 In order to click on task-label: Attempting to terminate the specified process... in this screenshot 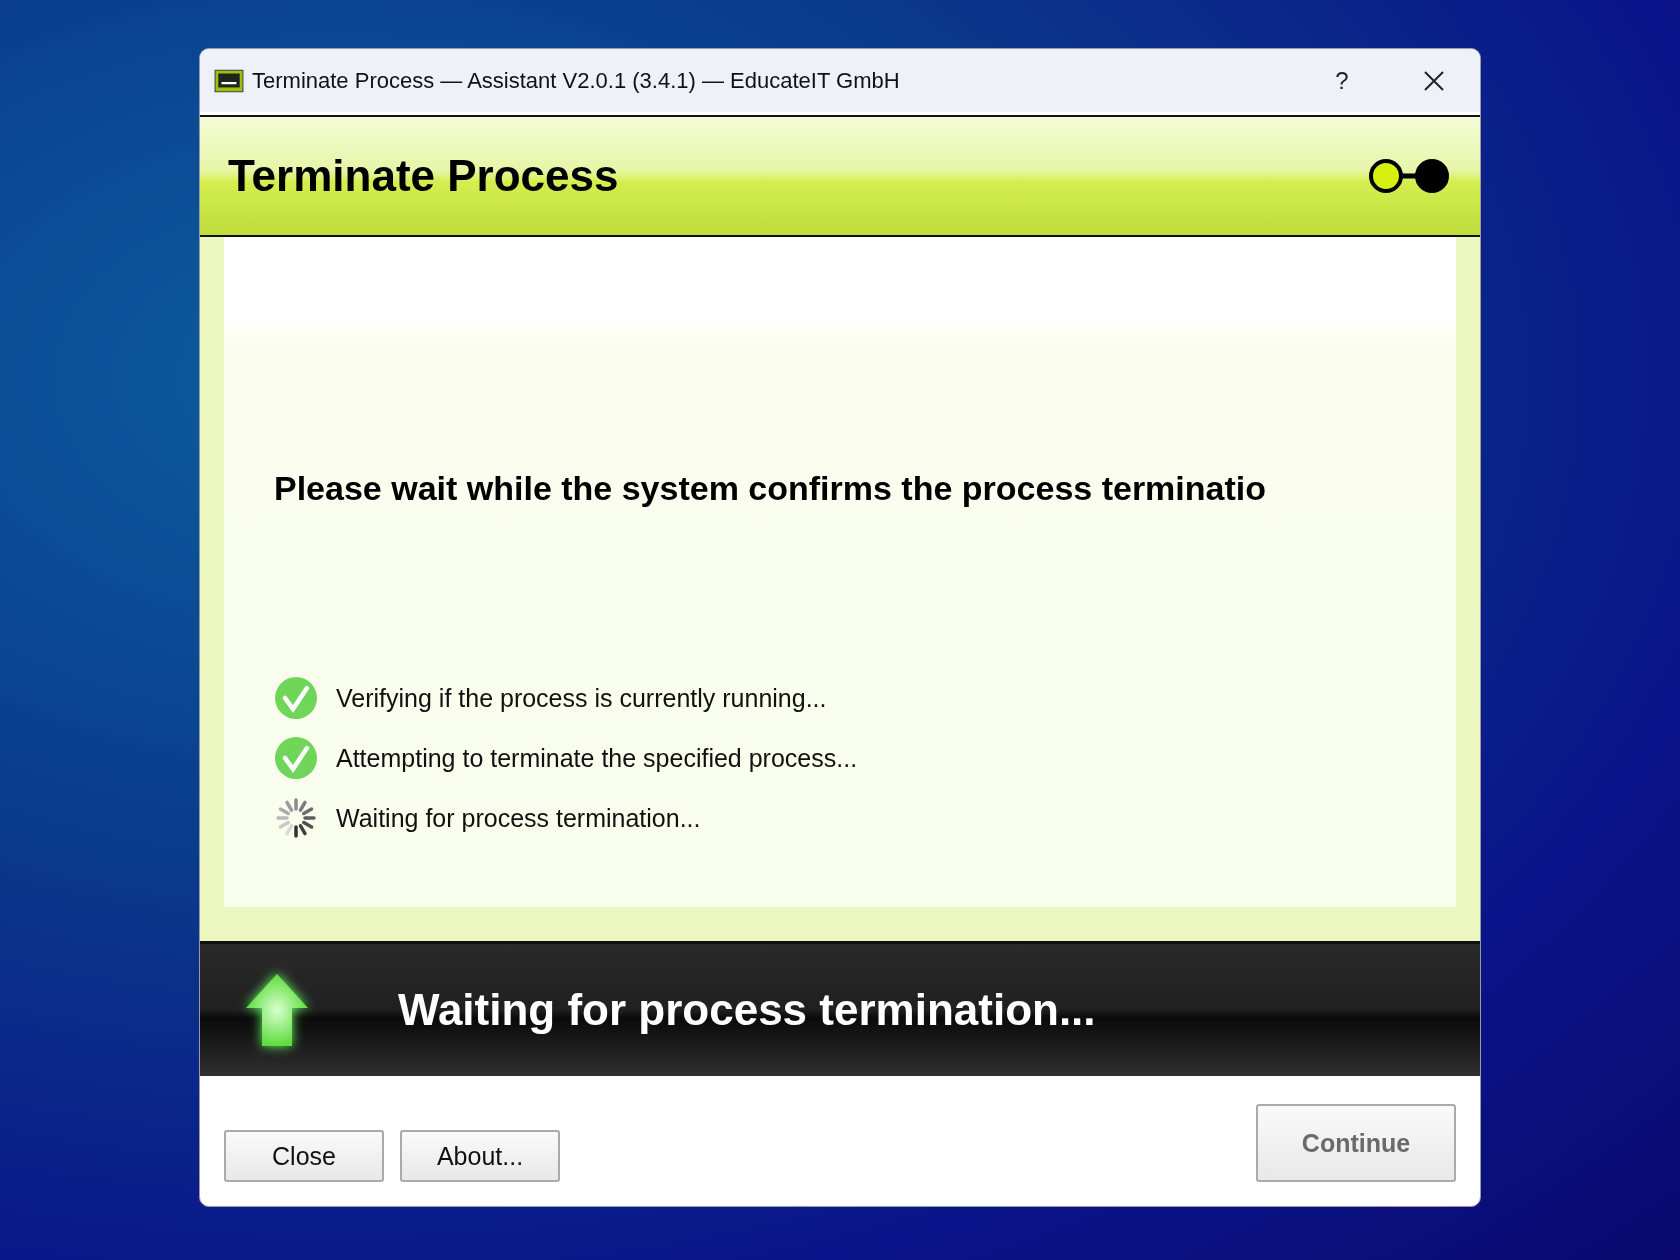, I will do `click(597, 758)`.